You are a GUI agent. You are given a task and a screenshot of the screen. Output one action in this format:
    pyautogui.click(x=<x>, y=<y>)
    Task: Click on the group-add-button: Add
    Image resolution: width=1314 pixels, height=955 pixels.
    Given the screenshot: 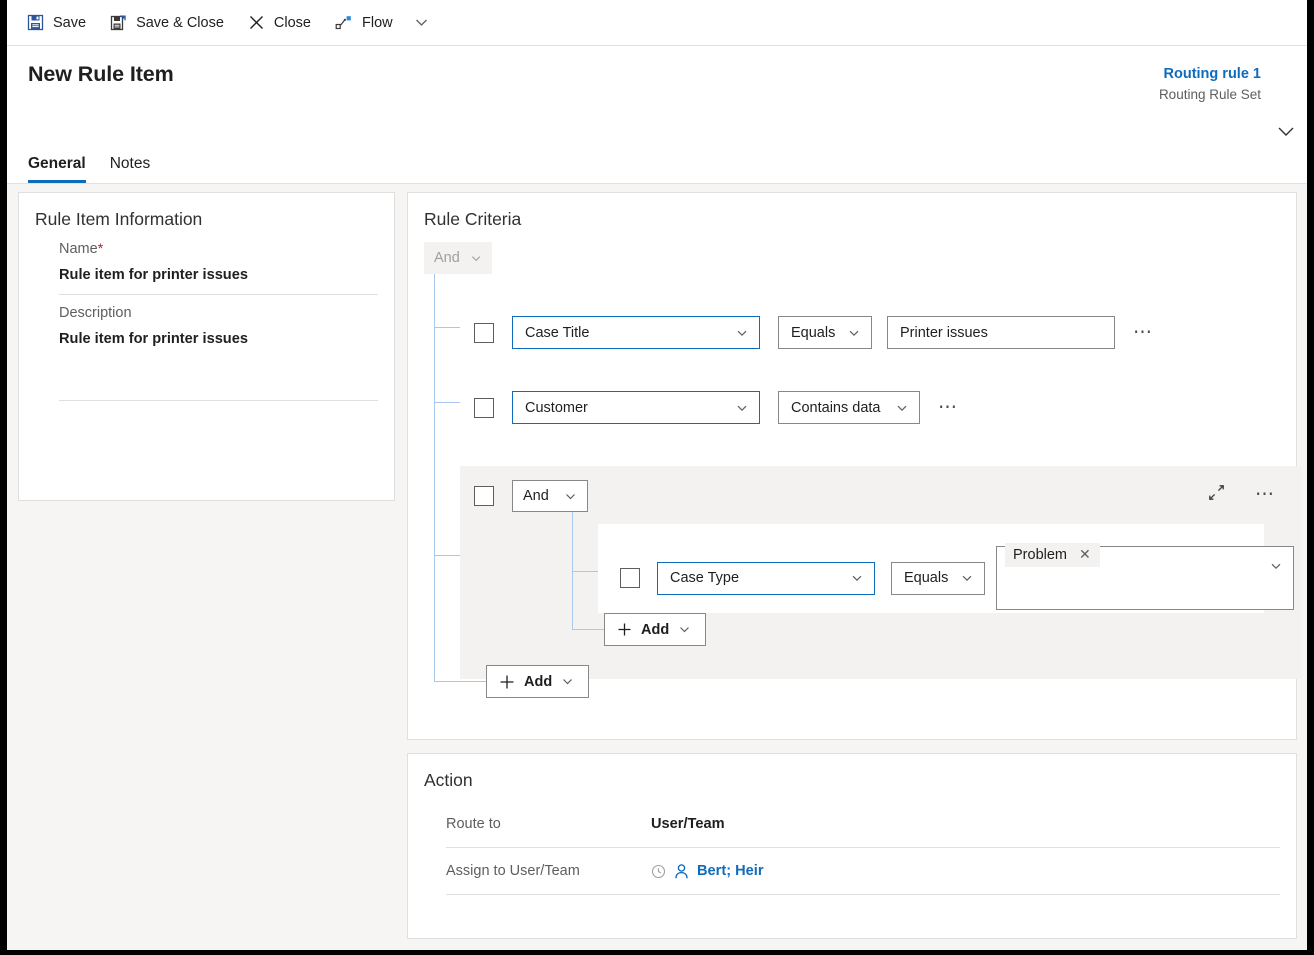 What is the action you would take?
    pyautogui.click(x=655, y=629)
    